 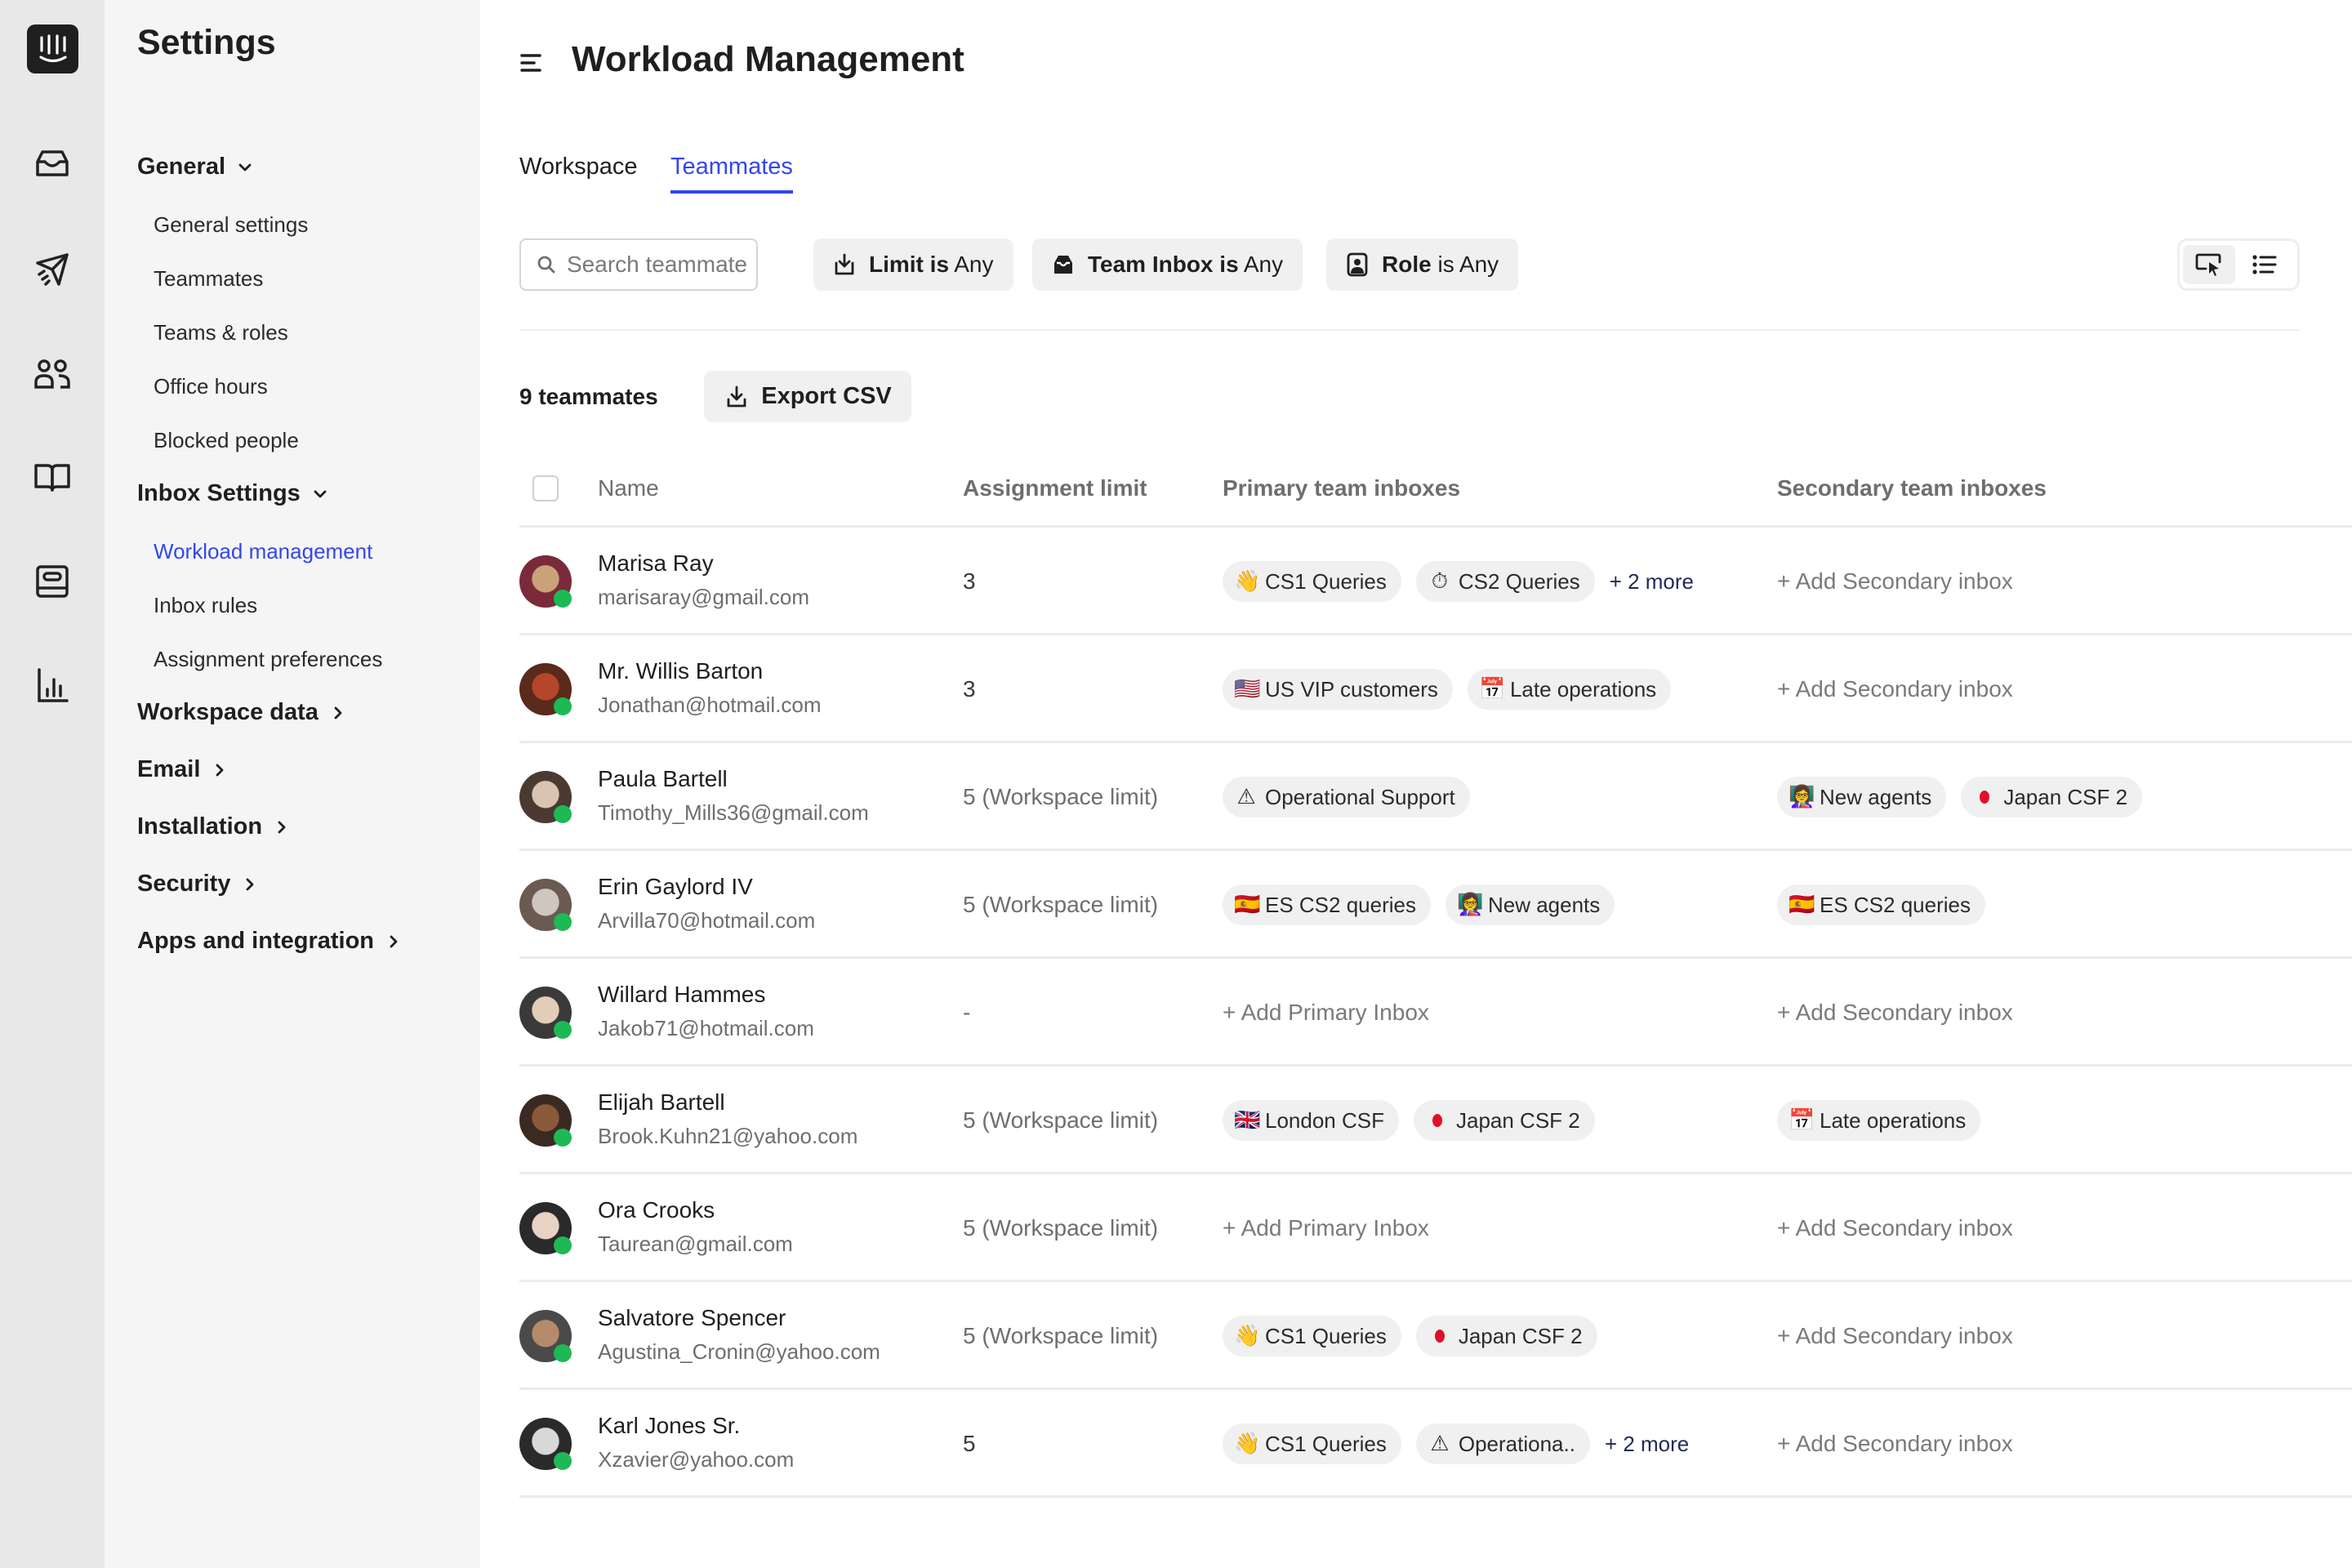 I want to click on tab-workspace: Workspace, so click(x=578, y=172).